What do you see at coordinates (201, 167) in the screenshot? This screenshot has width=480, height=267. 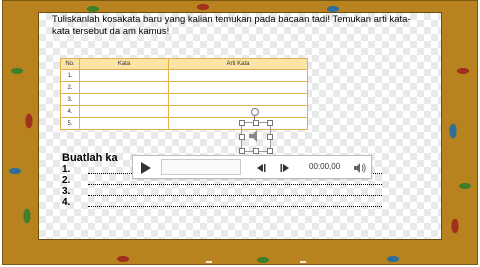 I see `progress-bar` at bounding box center [201, 167].